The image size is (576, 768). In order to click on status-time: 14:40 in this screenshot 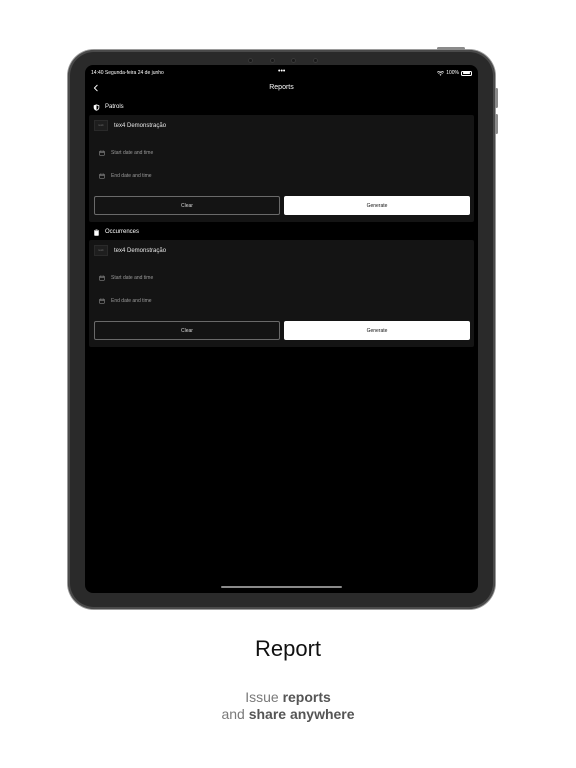, I will do `click(97, 73)`.